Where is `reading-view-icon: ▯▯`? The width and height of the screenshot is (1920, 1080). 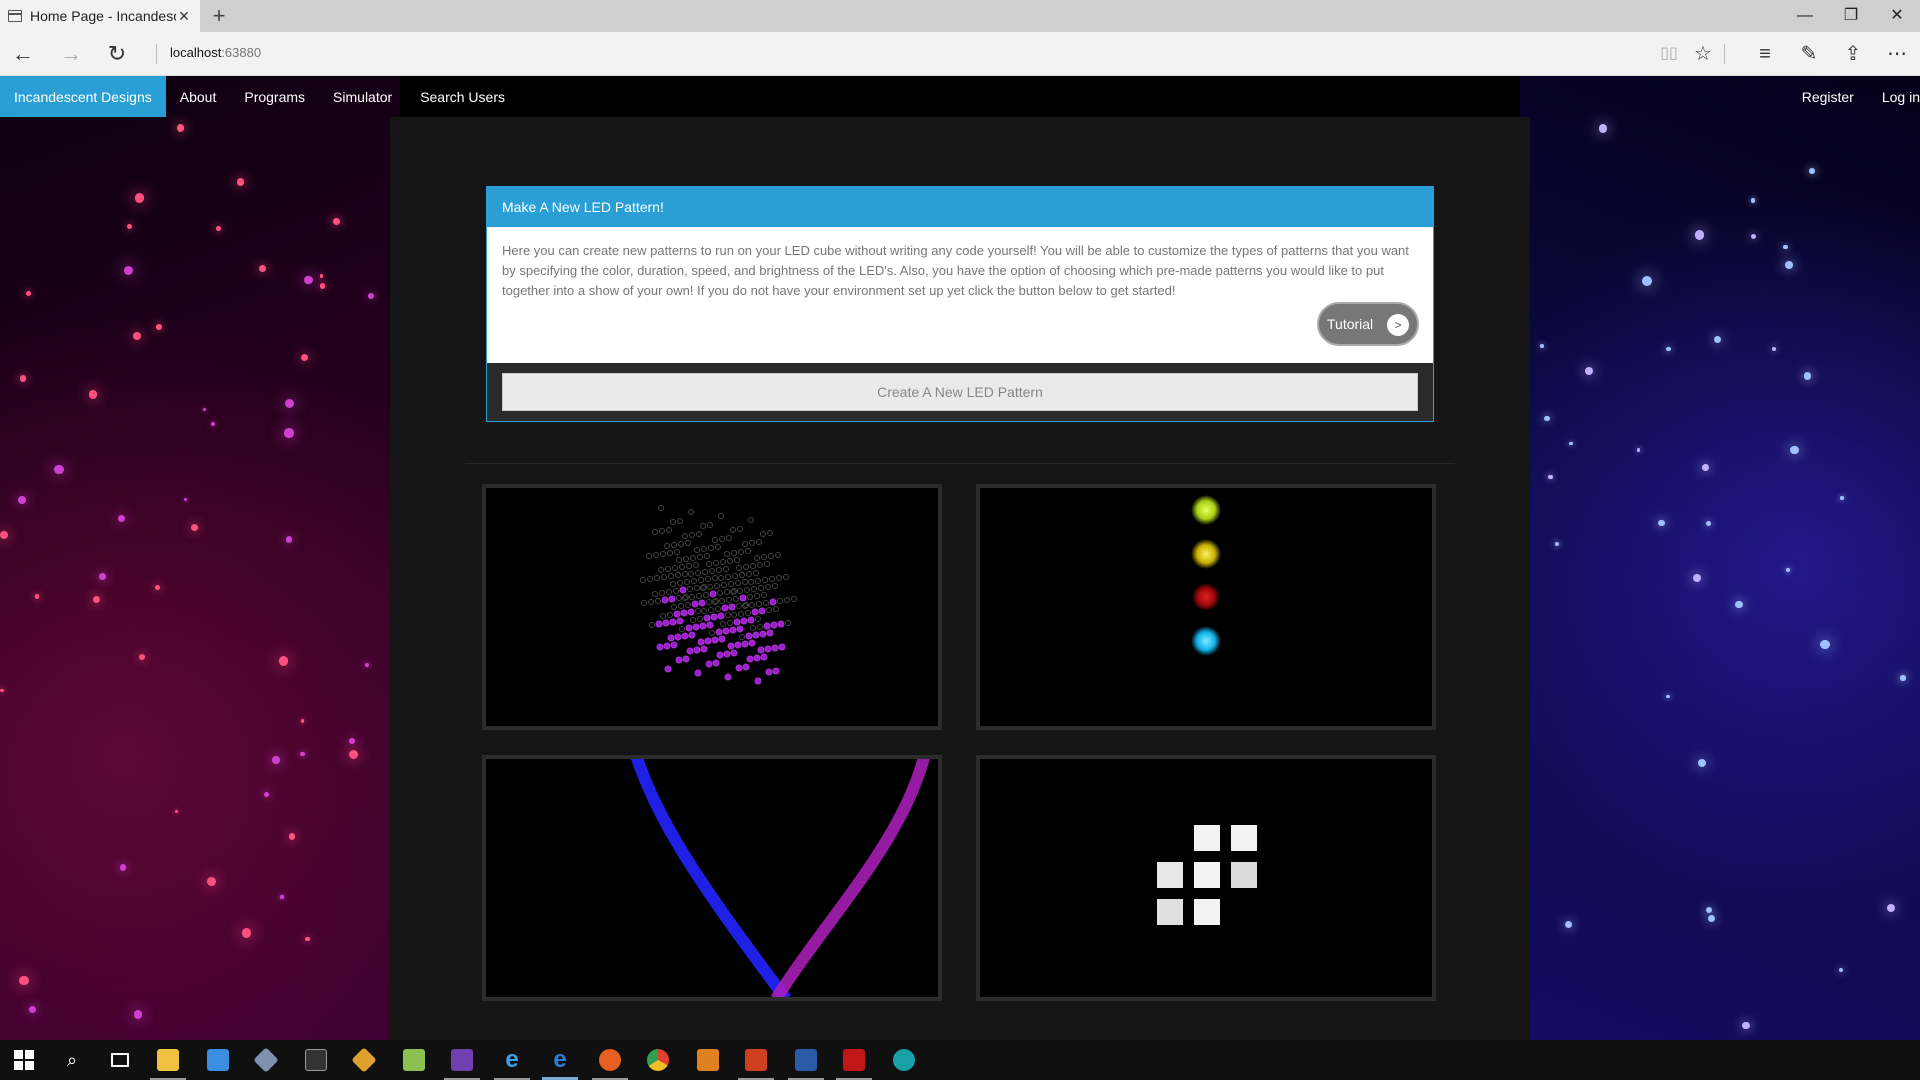 reading-view-icon: ▯▯ is located at coordinates (1669, 54).